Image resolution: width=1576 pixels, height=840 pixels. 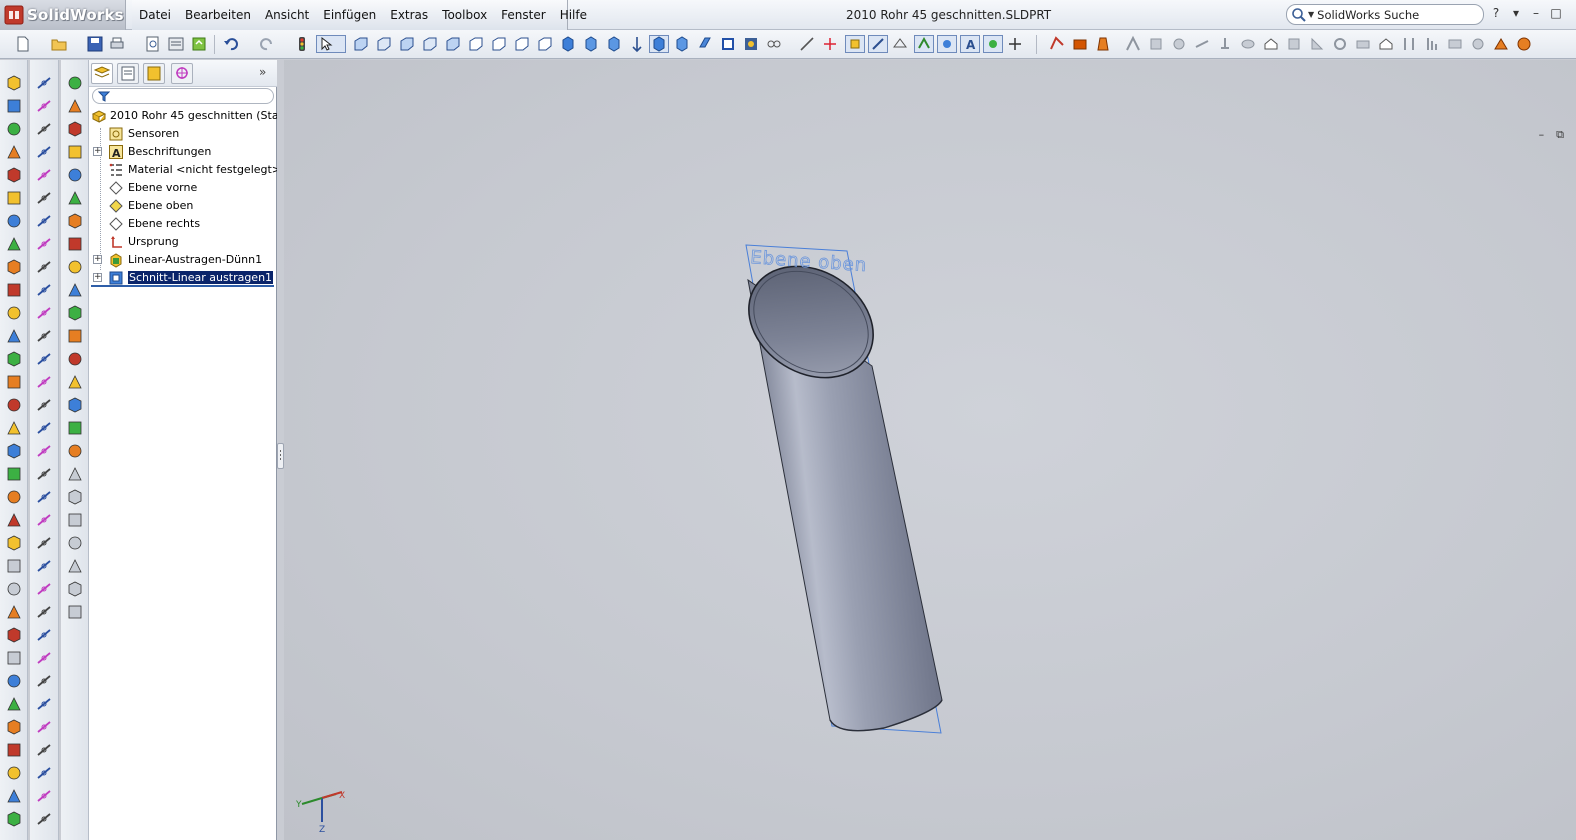 What do you see at coordinates (14, 704) in the screenshot?
I see `feature-tool-28-icon` at bounding box center [14, 704].